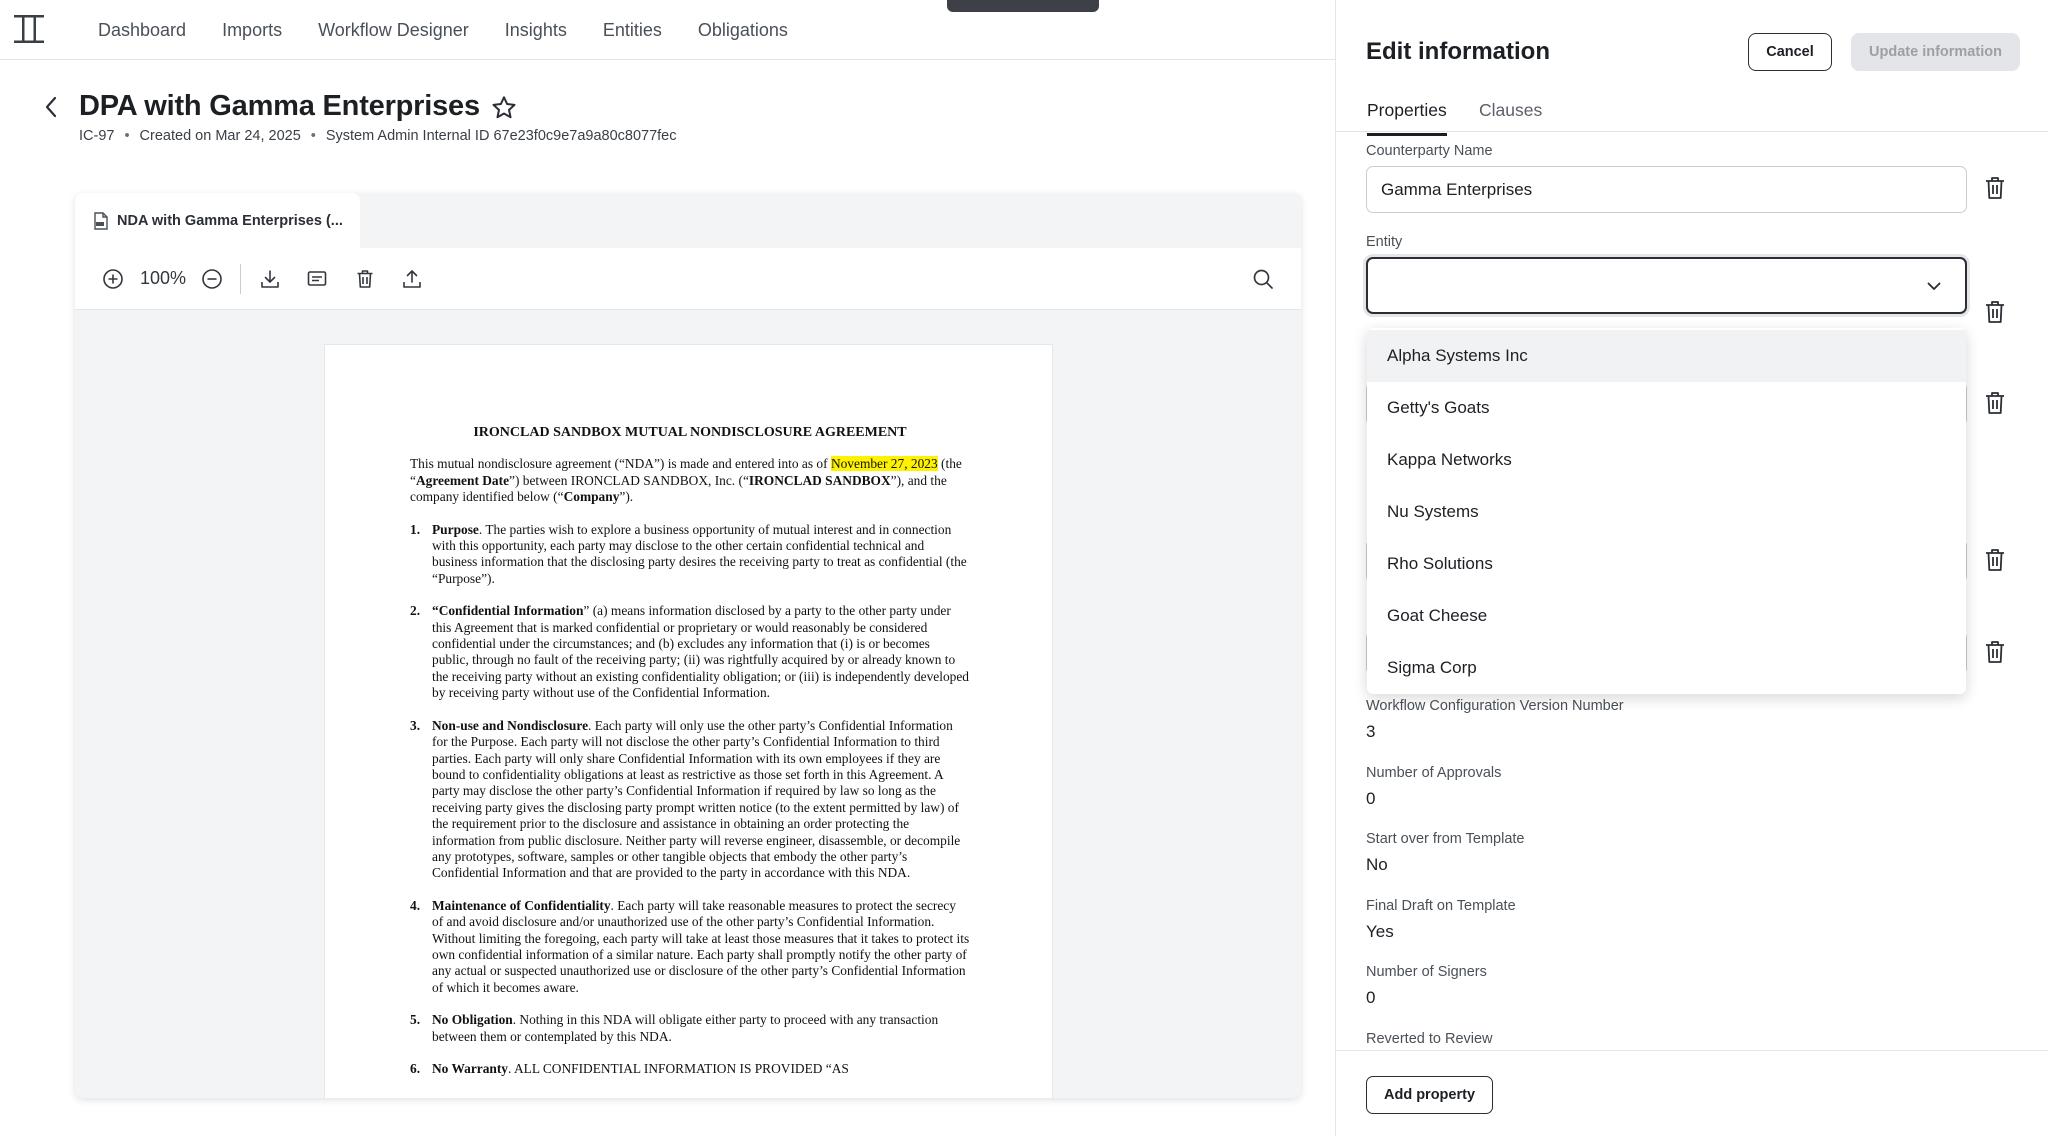  I want to click on intro-term: IRONCLAD SANDBOX, so click(819, 480).